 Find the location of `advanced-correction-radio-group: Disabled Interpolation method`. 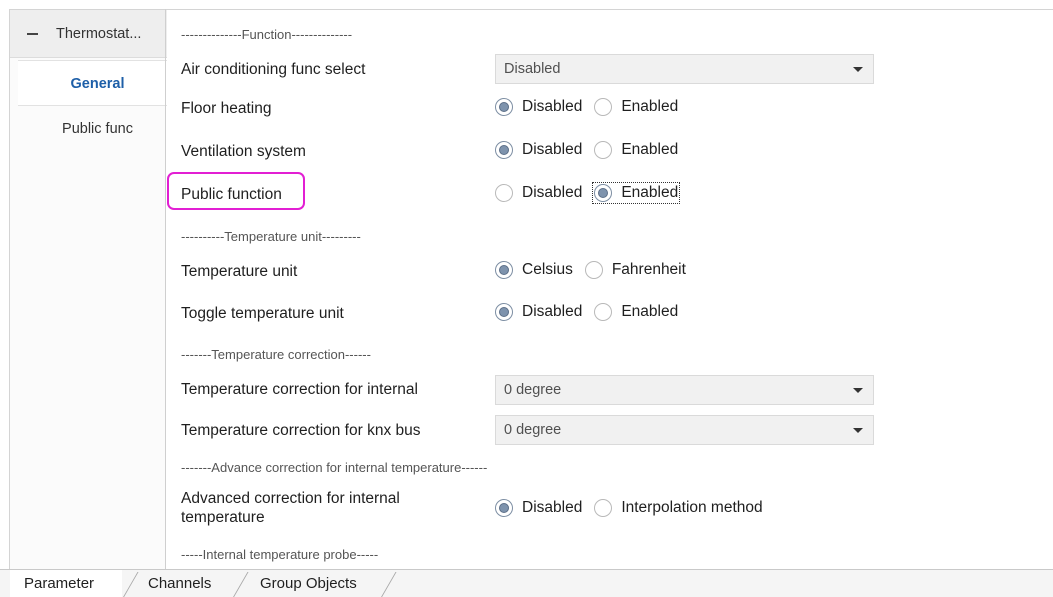

advanced-correction-radio-group: Disabled Interpolation method is located at coordinates (635, 508).